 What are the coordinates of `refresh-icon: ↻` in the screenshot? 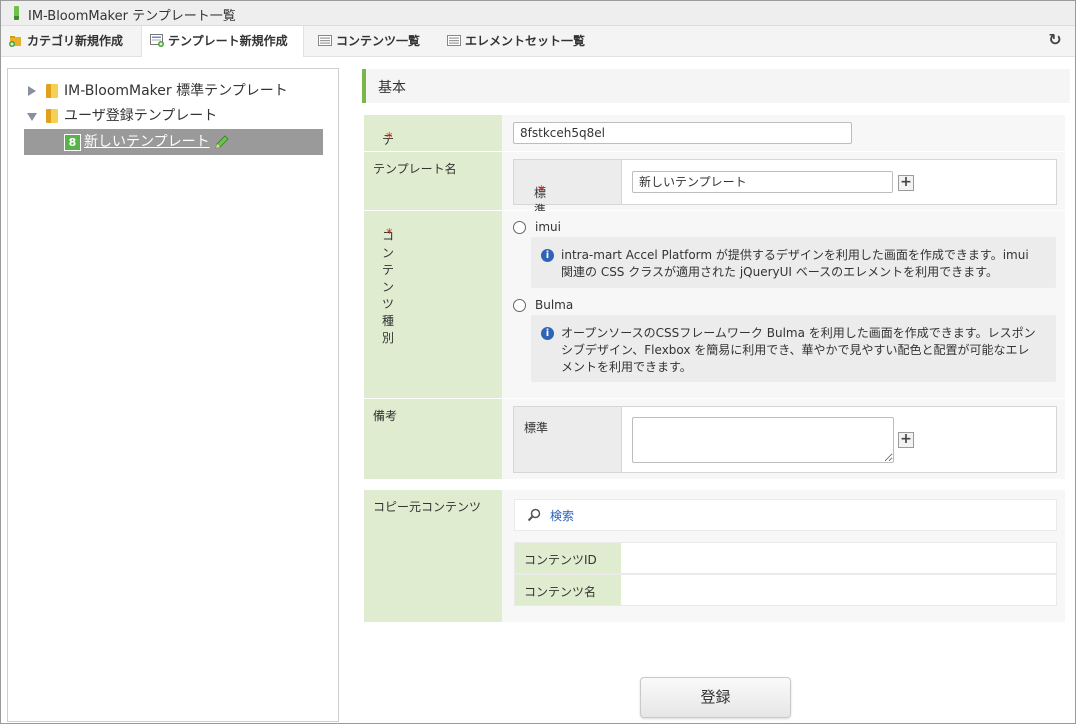 It's located at (1055, 40).